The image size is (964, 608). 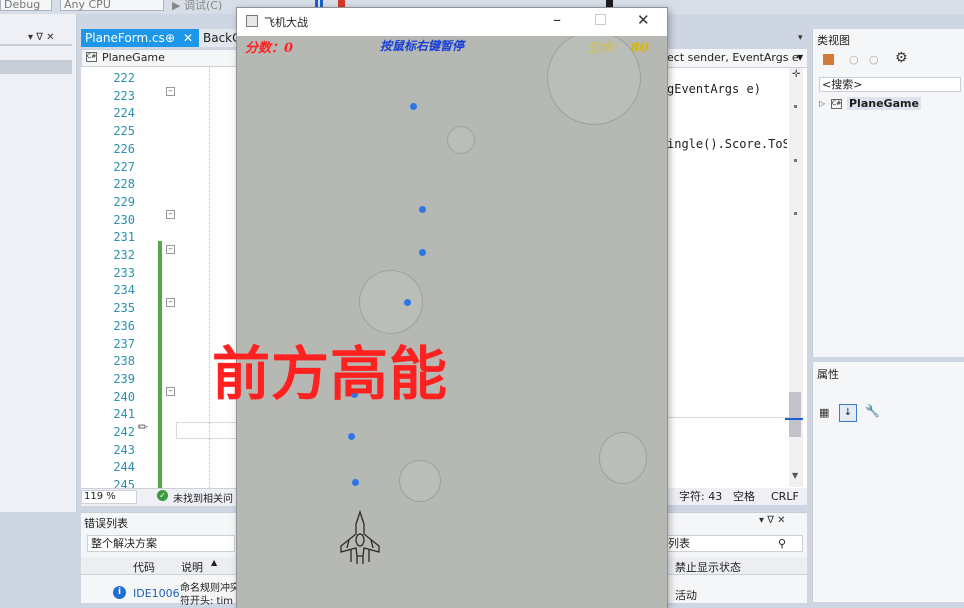 I want to click on class-icon: C#, so click(x=91, y=57).